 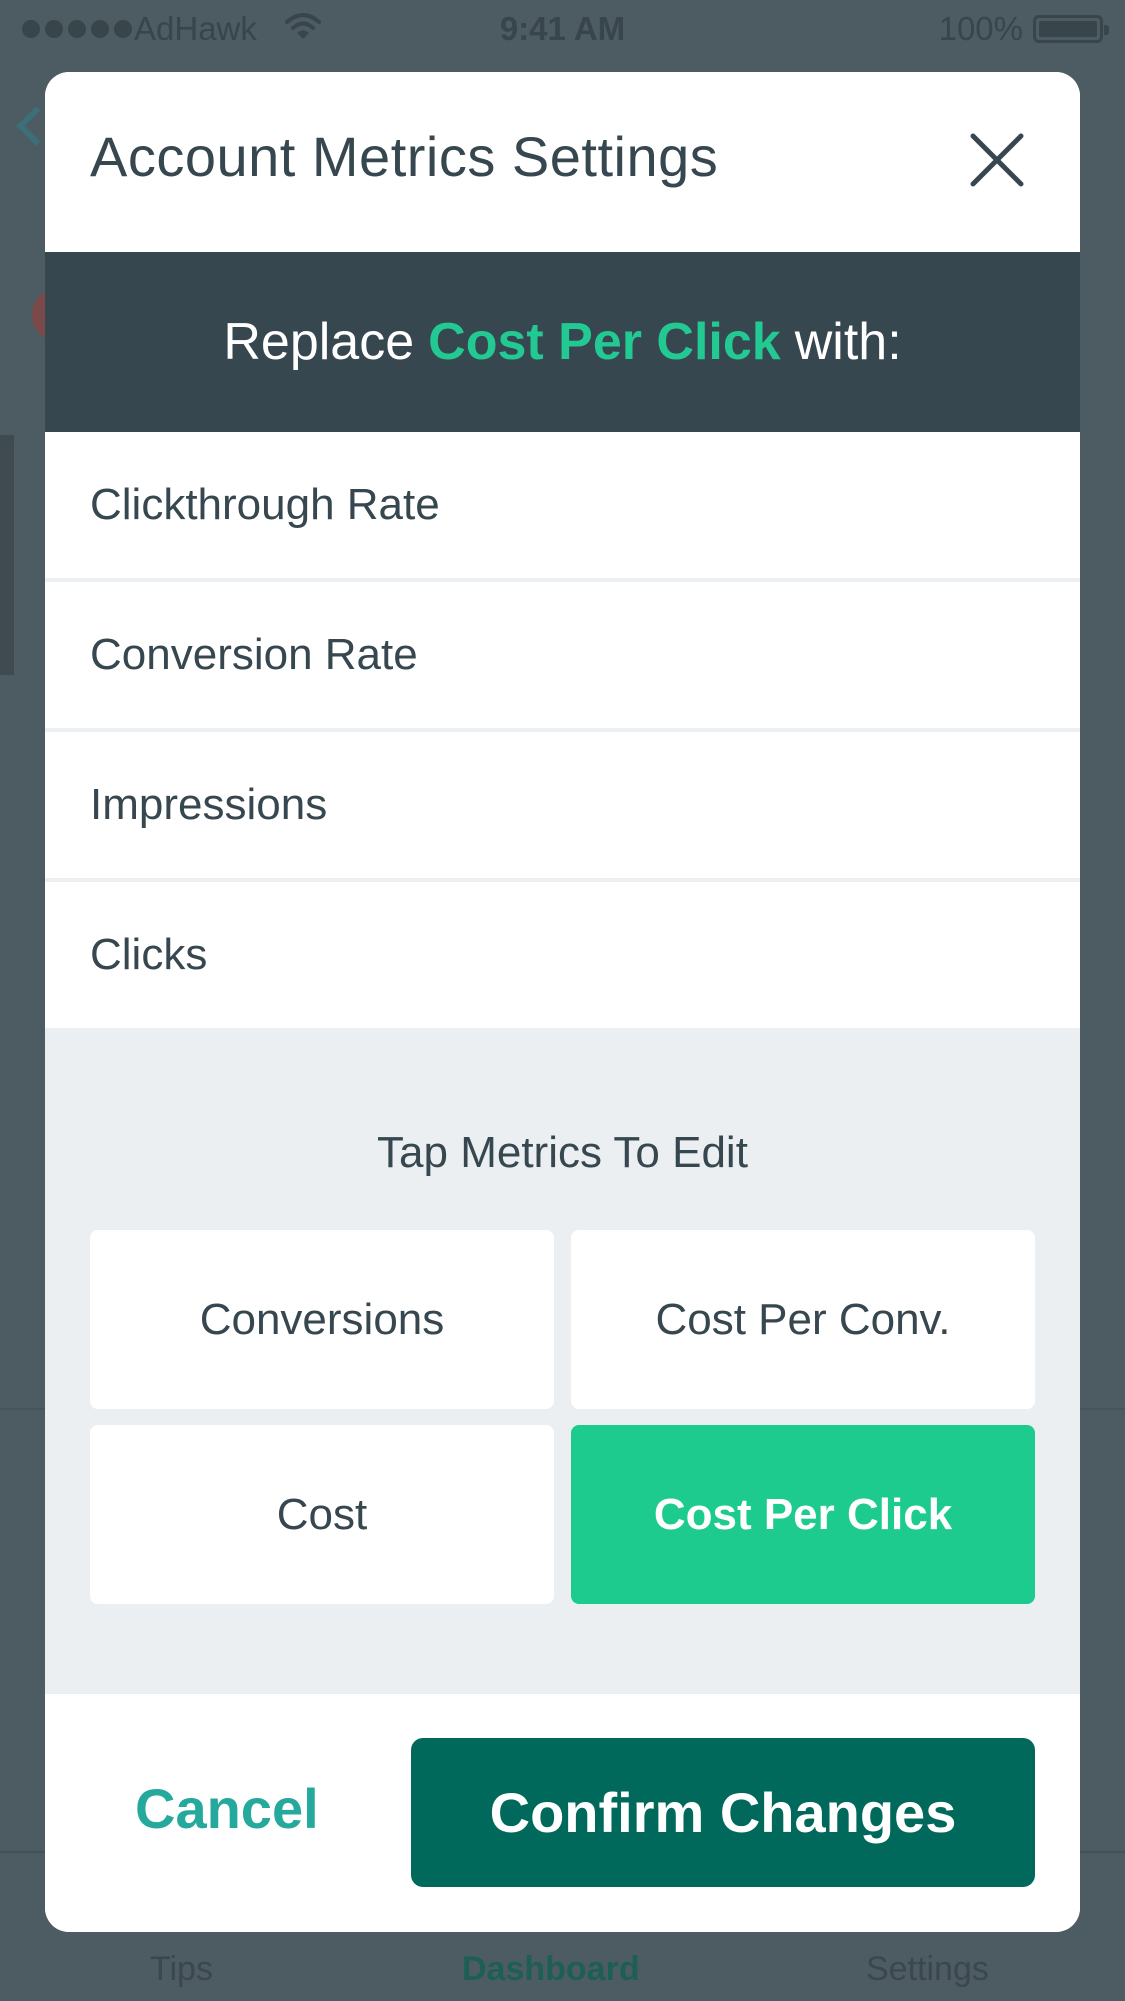 What do you see at coordinates (319, 342) in the screenshot?
I see `banner-prefix: Replace` at bounding box center [319, 342].